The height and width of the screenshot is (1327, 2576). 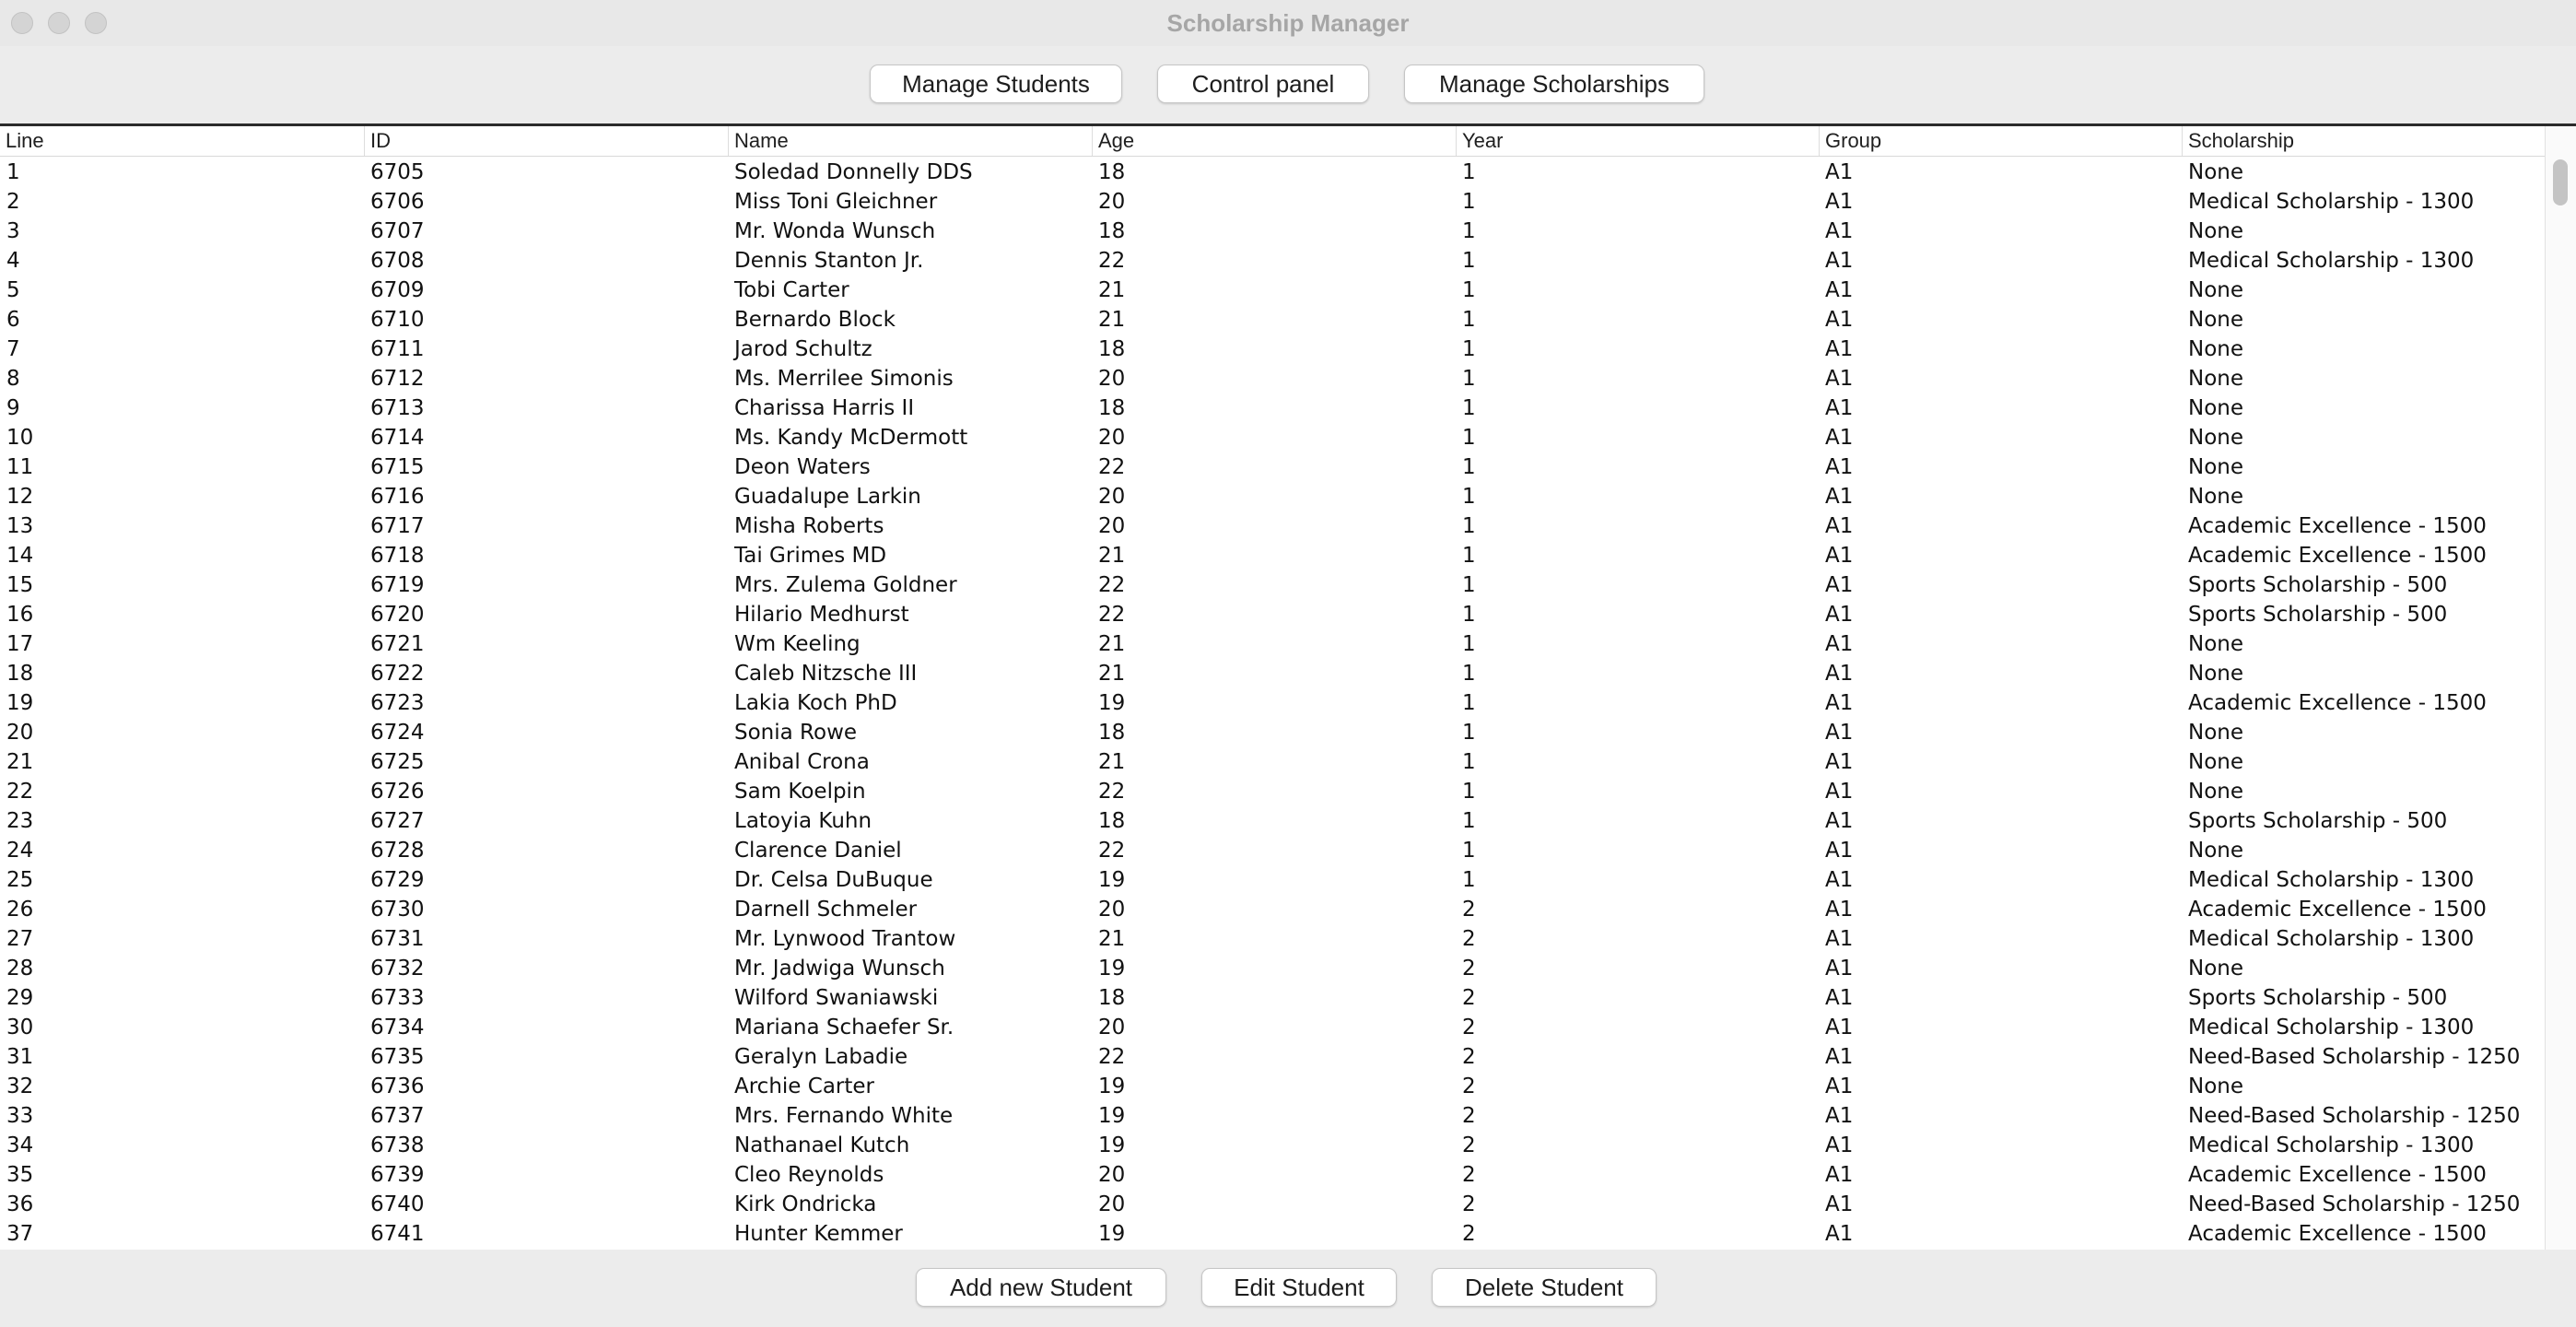 I want to click on cell-line: 24, so click(x=20, y=851).